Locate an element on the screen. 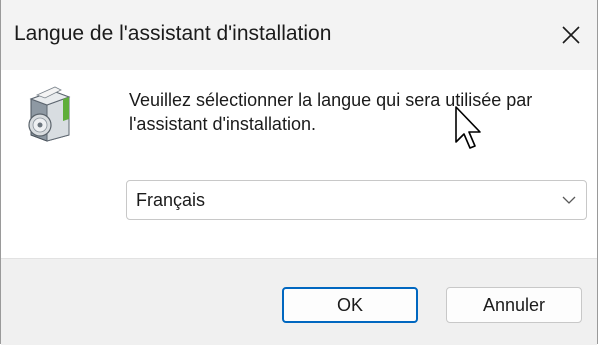 The image size is (598, 345). close-icon is located at coordinates (571, 35).